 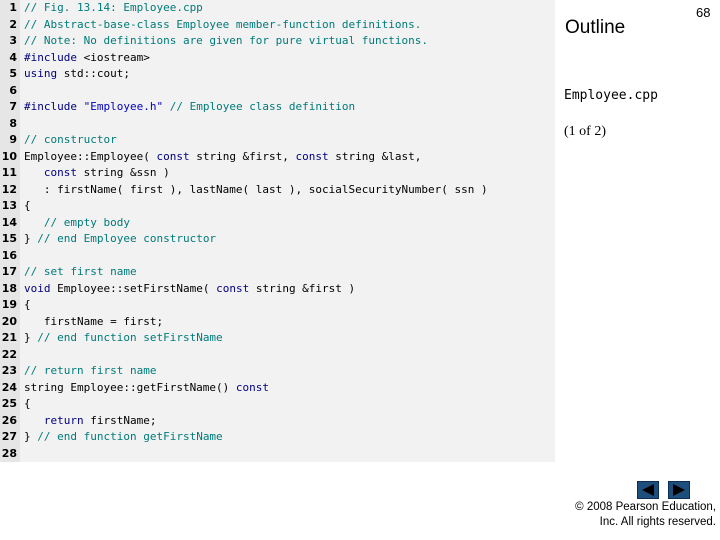 What do you see at coordinates (13, 123) in the screenshot?
I see `line-number: 8` at bounding box center [13, 123].